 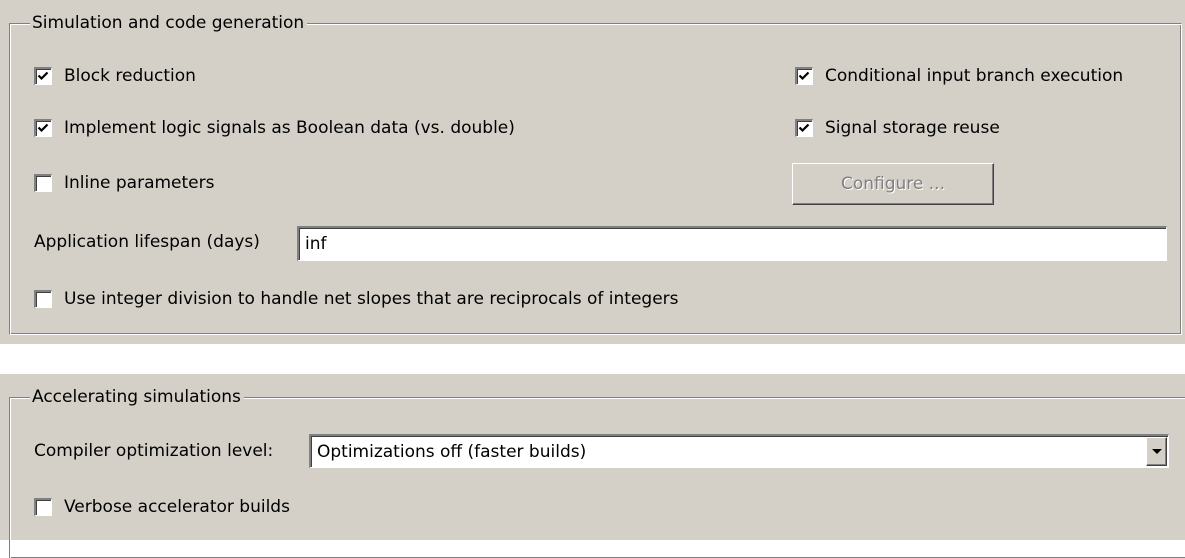 I want to click on boolean-logic-checkbox, so click(x=43, y=128).